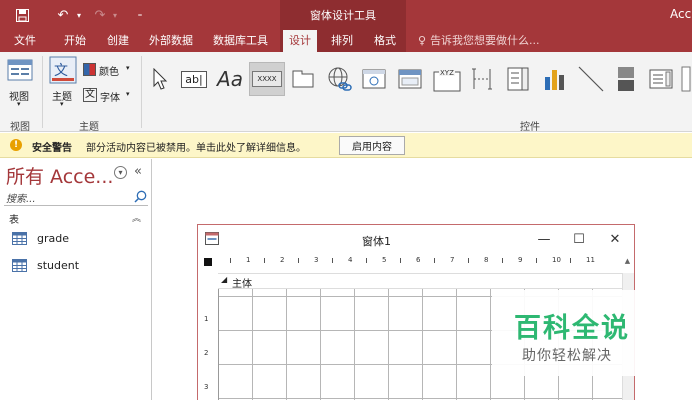 The image size is (692, 400). What do you see at coordinates (80, 239) in the screenshot?
I see `nav-item-grade: grade` at bounding box center [80, 239].